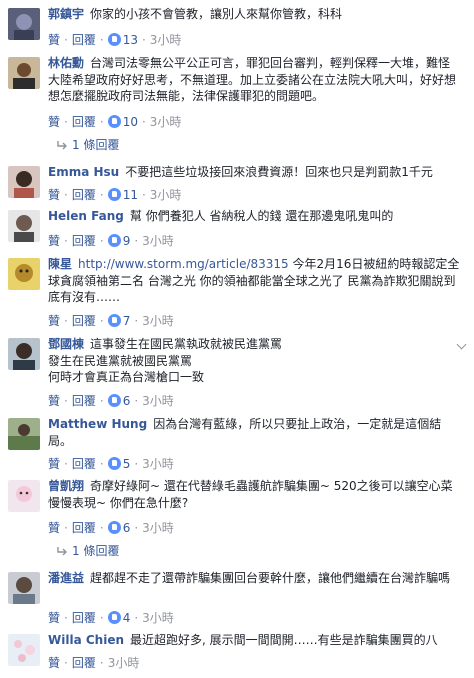 The width and height of the screenshot is (474, 678). I want to click on comment-text: 你家的小孩不會管教，讓別人來幫你管教，科科, so click(216, 14).